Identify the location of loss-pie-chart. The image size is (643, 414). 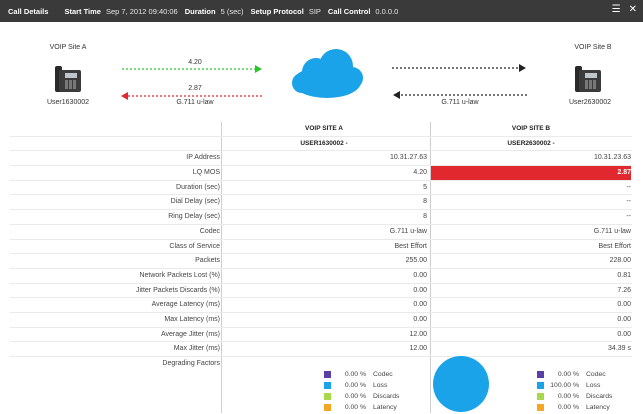
(461, 384).